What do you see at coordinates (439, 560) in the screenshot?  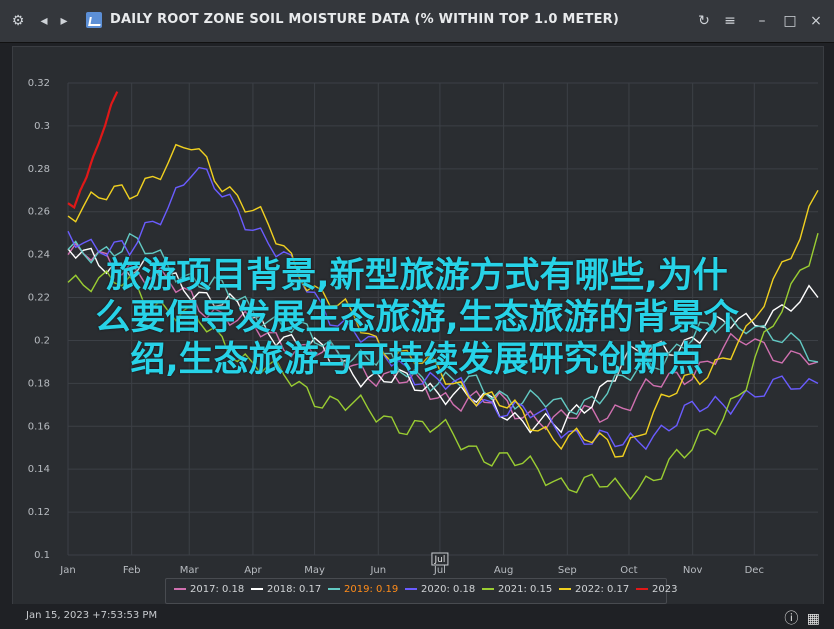 I see `jul-marker-label: Jul` at bounding box center [439, 560].